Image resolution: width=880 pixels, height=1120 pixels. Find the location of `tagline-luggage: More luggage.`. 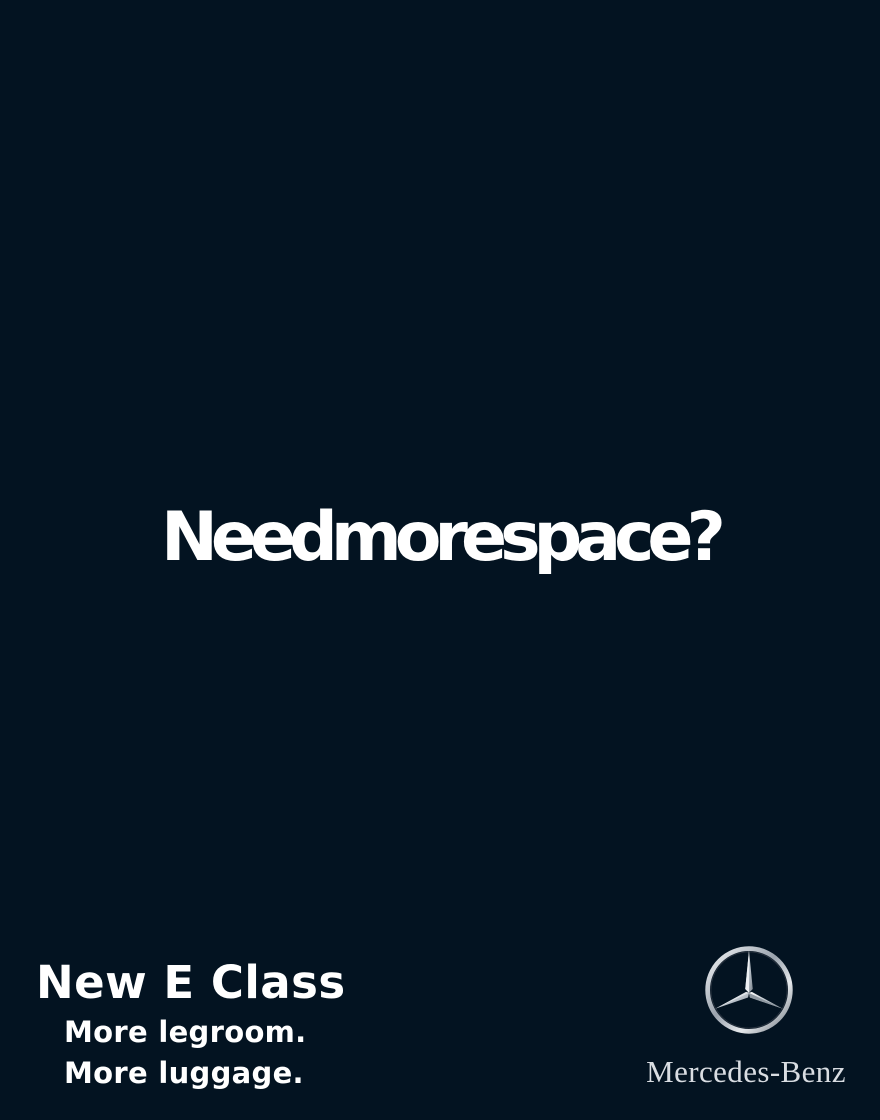

tagline-luggage: More luggage. is located at coordinates (184, 1073).